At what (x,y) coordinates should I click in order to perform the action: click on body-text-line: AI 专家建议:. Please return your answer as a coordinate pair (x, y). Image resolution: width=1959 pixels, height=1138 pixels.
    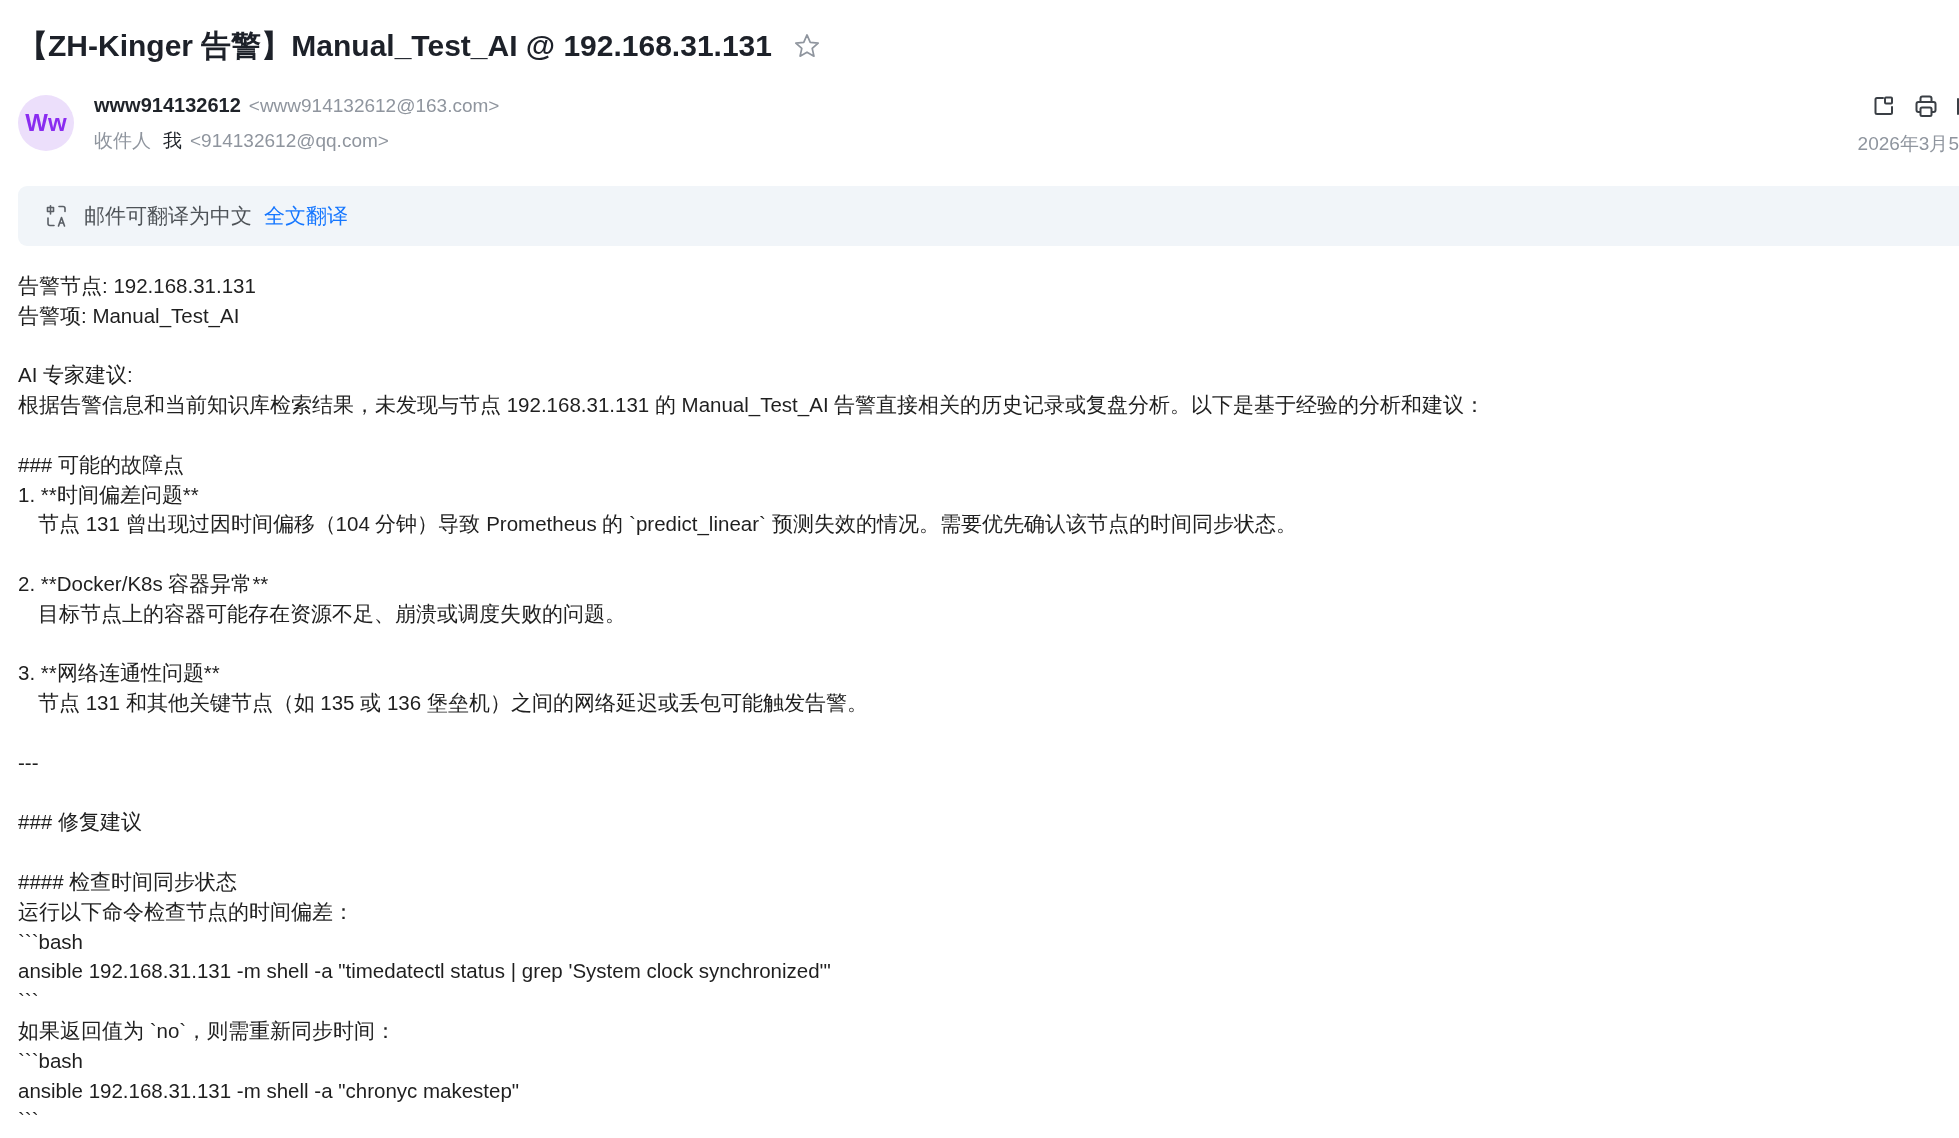
    Looking at the image, I should click on (75, 375).